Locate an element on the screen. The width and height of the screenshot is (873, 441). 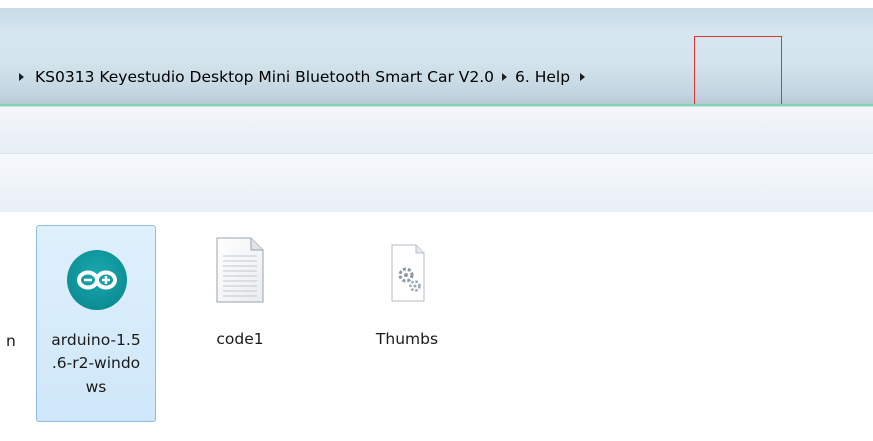
file-item-thumbs: Thumbs is located at coordinates (407, 300).